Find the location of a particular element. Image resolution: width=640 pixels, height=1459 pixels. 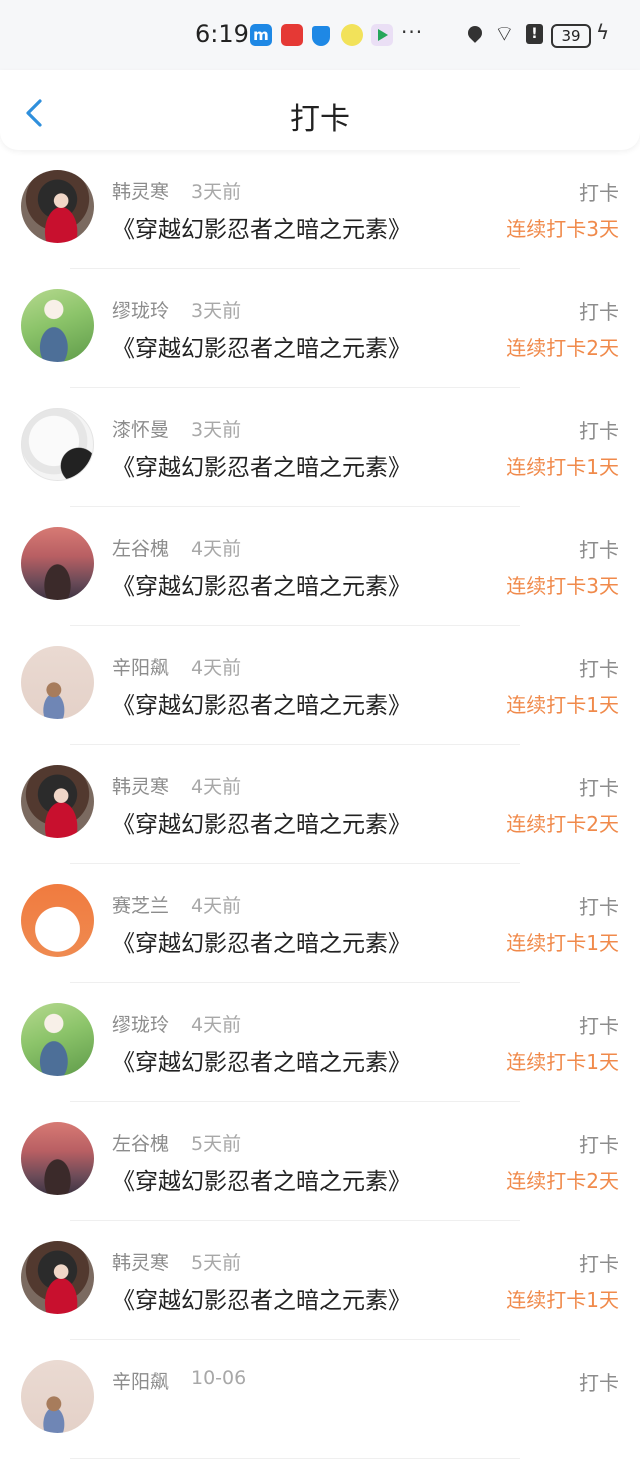

charging-icon: ϟ is located at coordinates (603, 32).